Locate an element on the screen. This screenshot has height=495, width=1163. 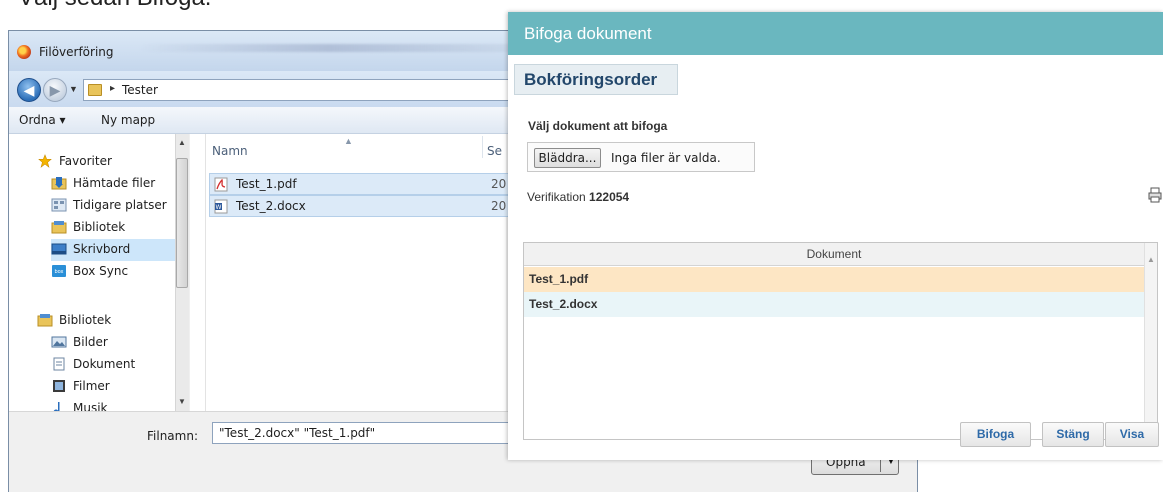
organize-button: Ordna ▾ is located at coordinates (42, 120).